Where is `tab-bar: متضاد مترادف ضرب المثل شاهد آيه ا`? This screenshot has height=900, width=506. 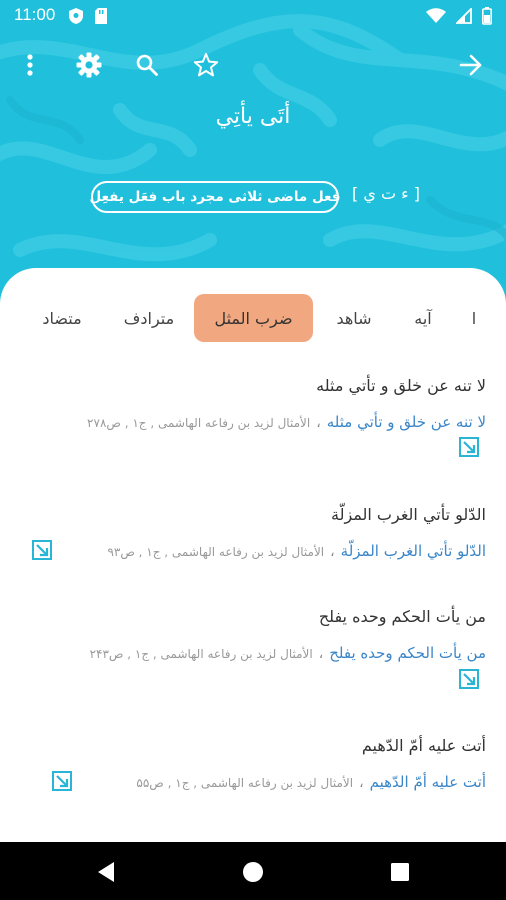
tab-bar: متضاد مترادف ضرب المثل شاهد آيه ا is located at coordinates (253, 318).